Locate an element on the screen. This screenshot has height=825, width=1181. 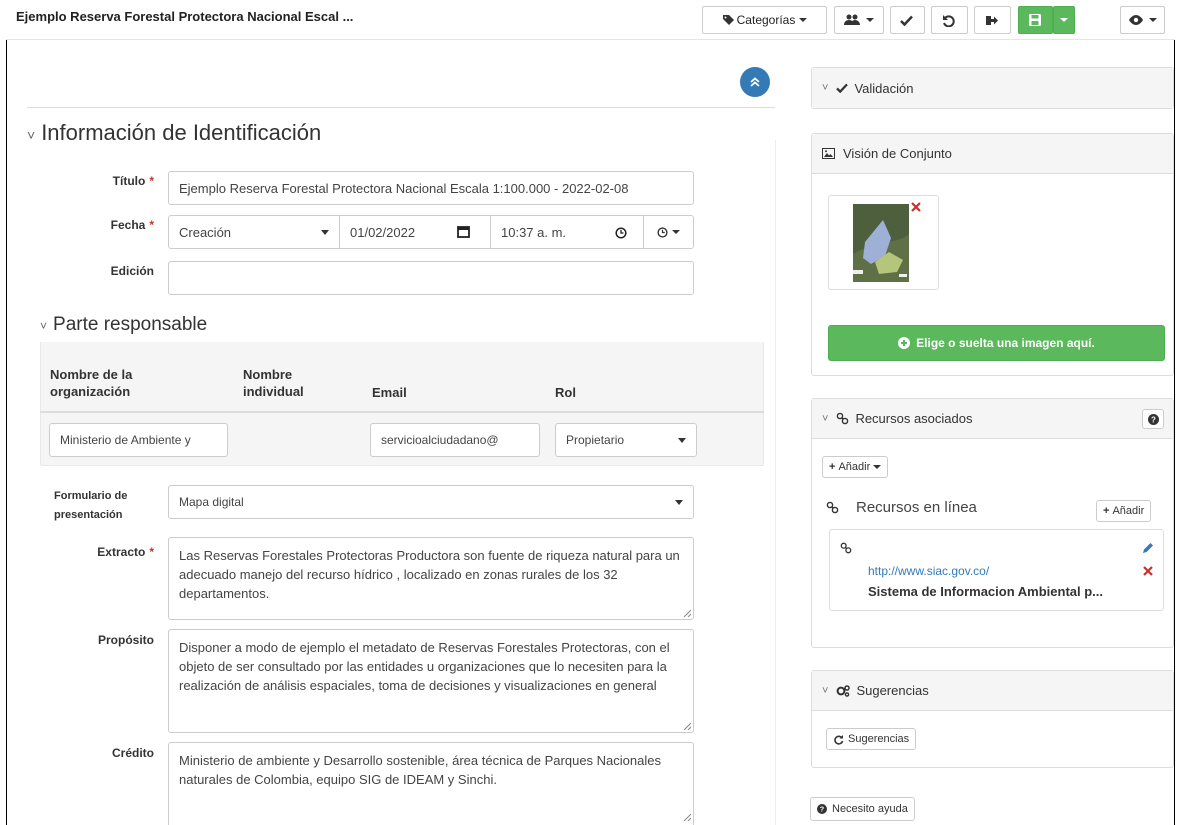
save-options-button is located at coordinates (1064, 20).